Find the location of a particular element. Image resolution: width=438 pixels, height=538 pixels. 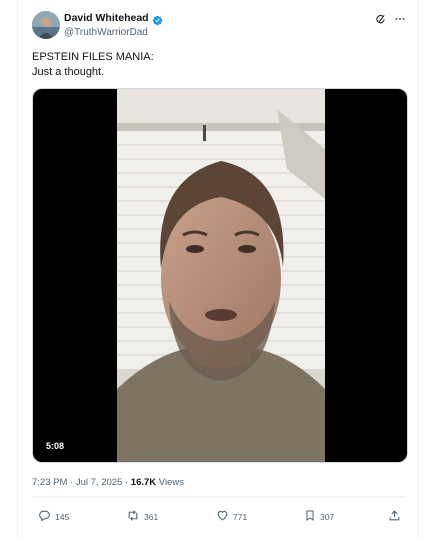

share-icon is located at coordinates (394, 516).